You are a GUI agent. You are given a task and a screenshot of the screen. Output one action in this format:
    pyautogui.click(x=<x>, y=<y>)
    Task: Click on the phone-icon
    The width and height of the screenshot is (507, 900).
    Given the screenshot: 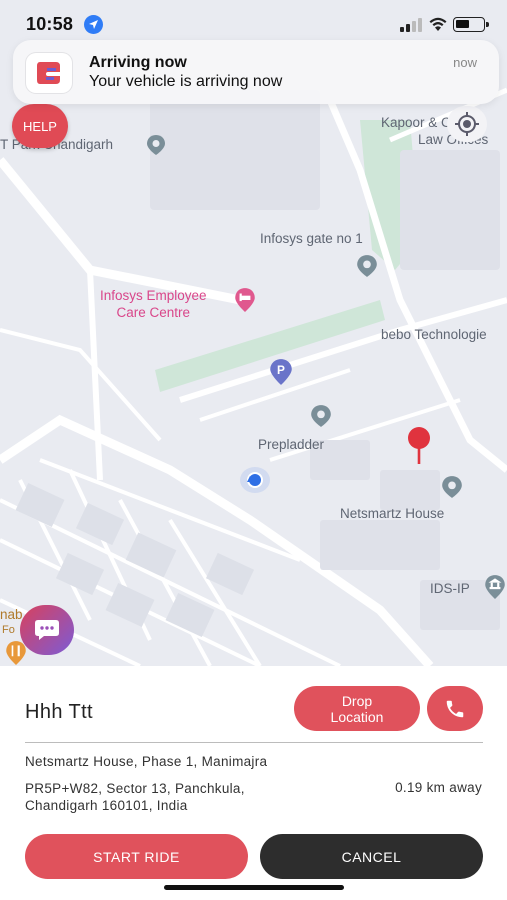 What is the action you would take?
    pyautogui.click(x=455, y=708)
    